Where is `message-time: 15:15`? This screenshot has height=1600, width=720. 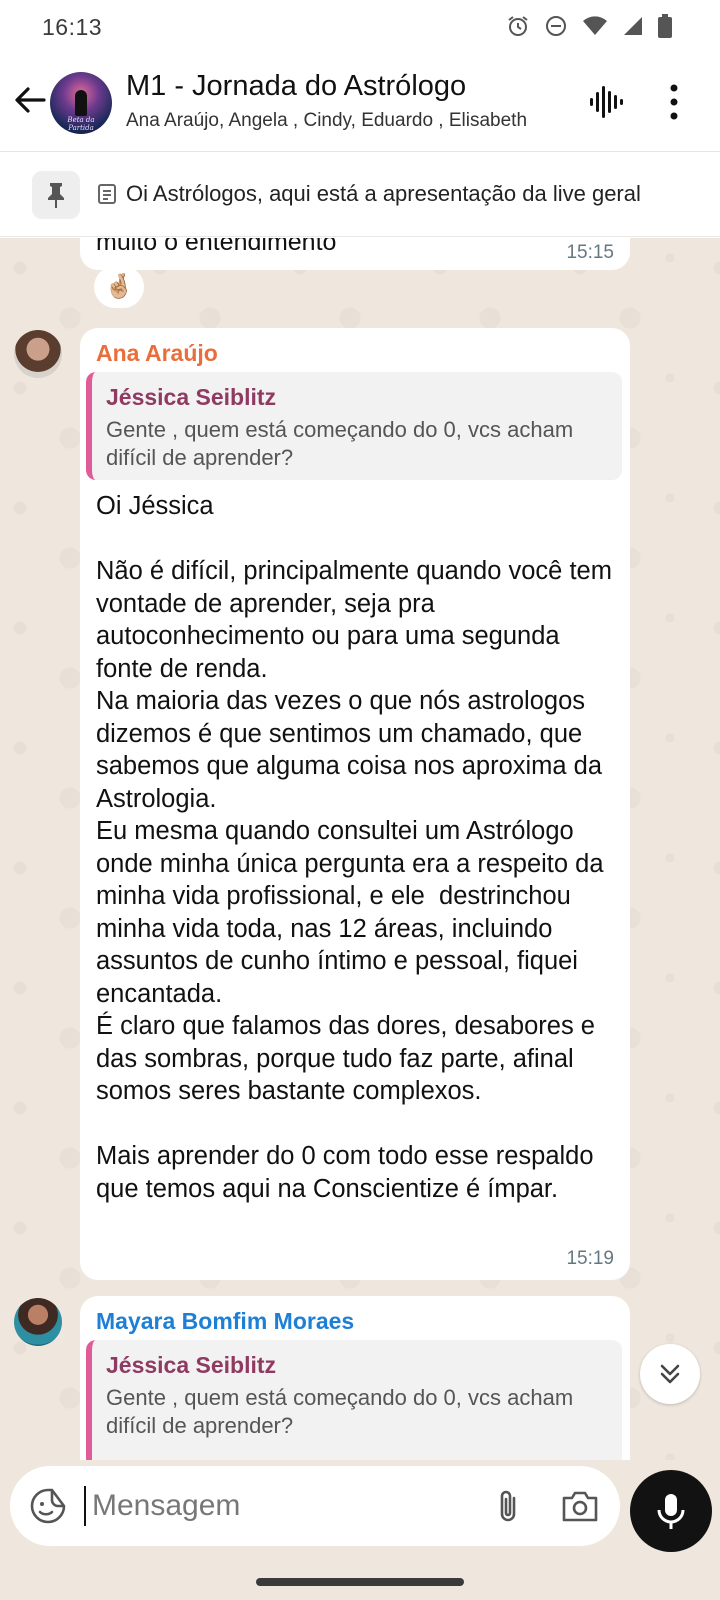 message-time: 15:15 is located at coordinates (590, 252).